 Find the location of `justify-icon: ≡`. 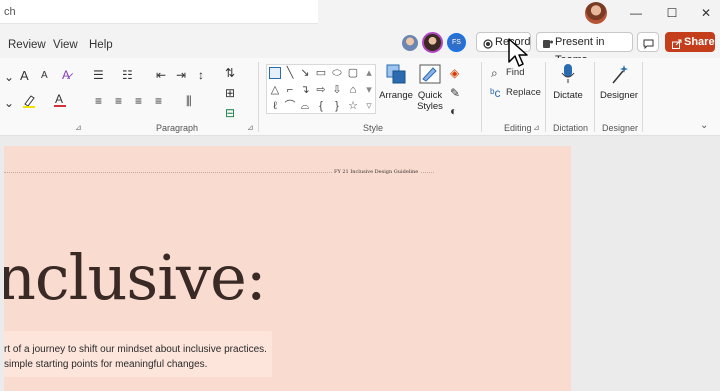

justify-icon: ≡ is located at coordinates (158, 101).